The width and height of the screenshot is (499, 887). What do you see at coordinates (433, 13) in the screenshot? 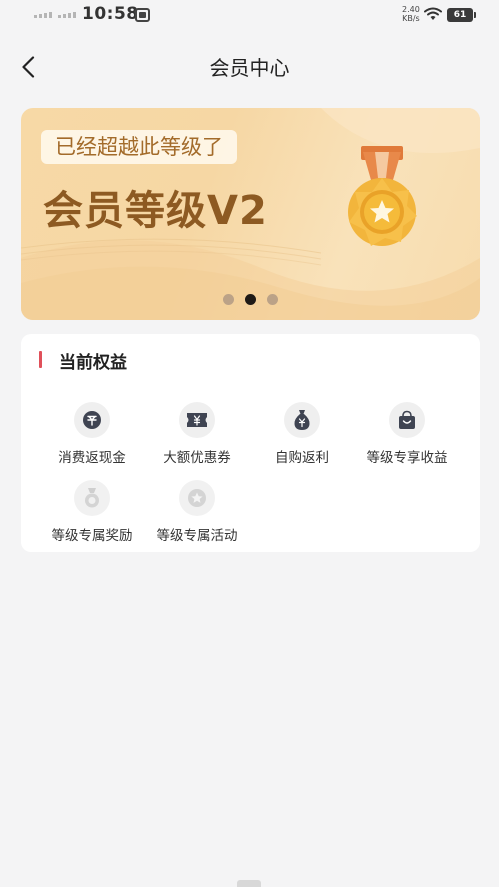
I see `wifi-icon` at bounding box center [433, 13].